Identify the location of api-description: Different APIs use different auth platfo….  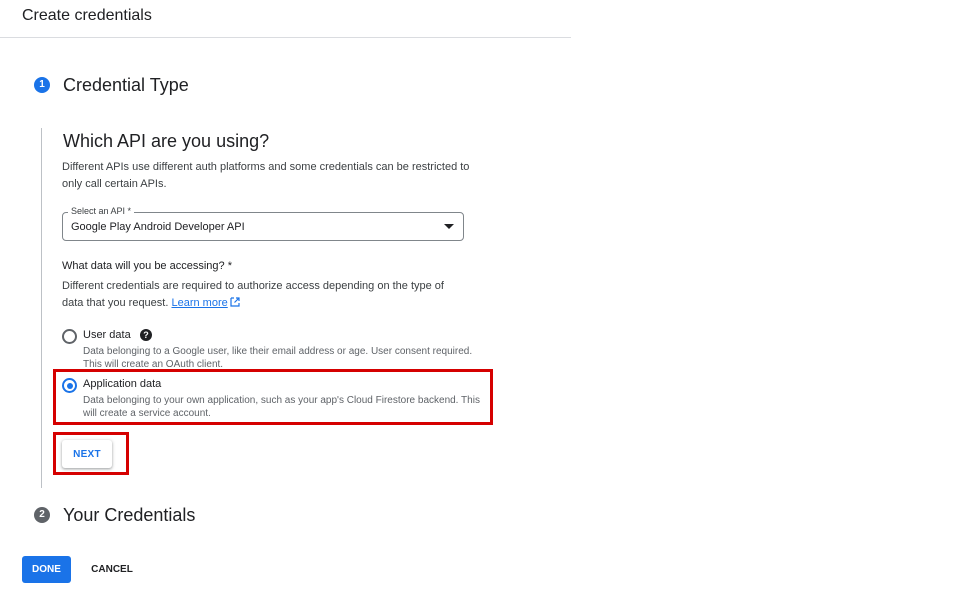
(266, 175).